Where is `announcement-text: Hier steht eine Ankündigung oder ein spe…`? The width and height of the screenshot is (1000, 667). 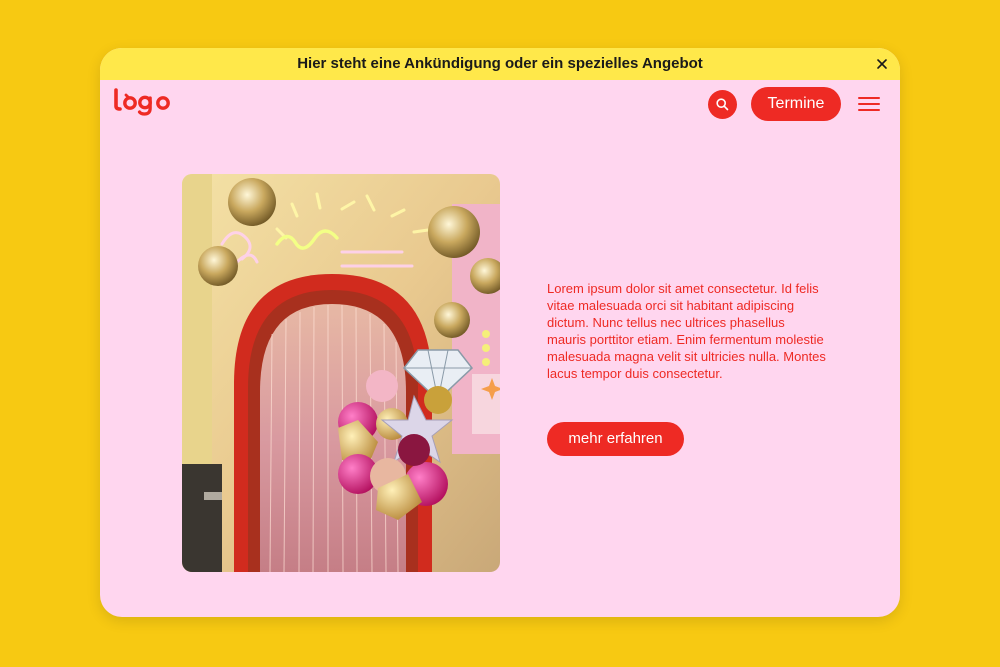 announcement-text: Hier steht eine Ankündigung oder ein spe… is located at coordinates (500, 63).